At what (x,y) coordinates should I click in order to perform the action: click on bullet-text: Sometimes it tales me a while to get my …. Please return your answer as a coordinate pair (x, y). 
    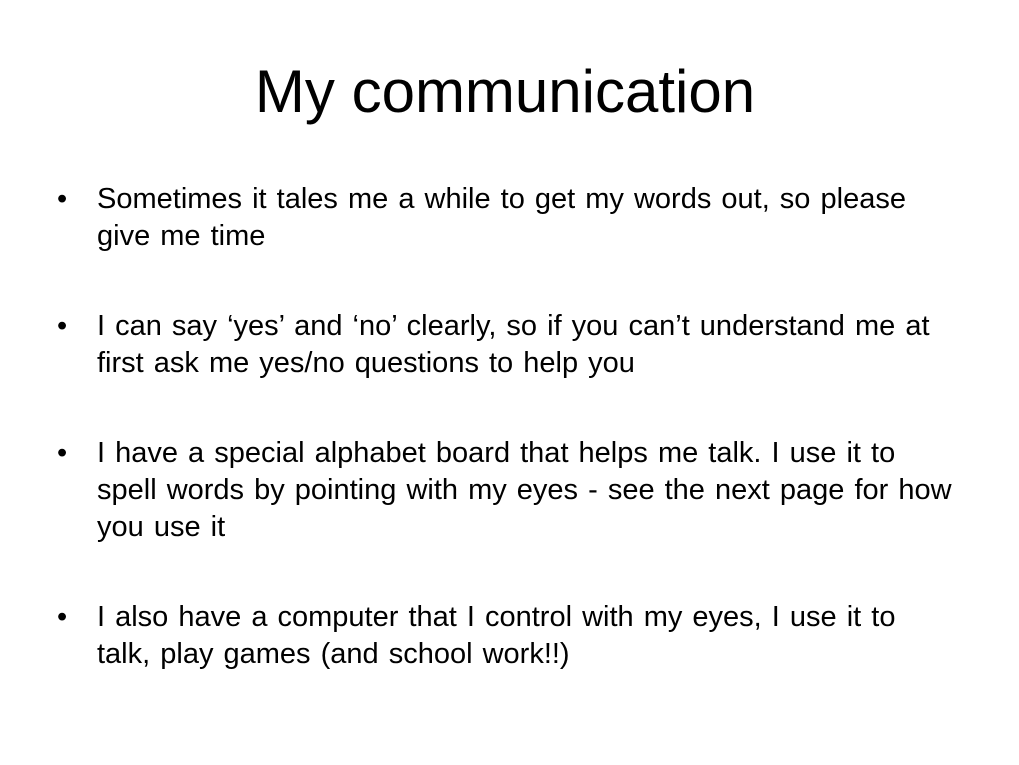
    Looking at the image, I should click on (501, 217).